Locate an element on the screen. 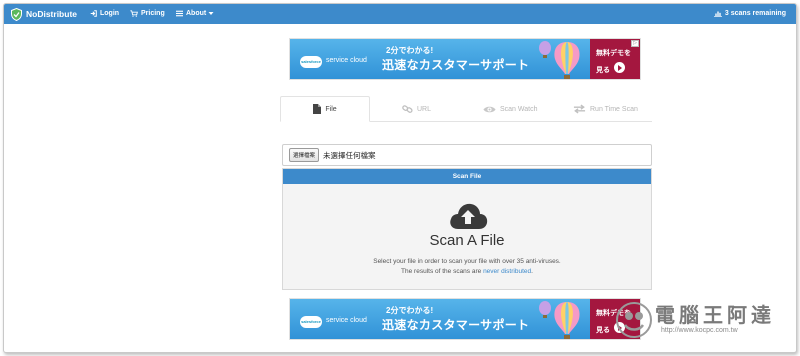 The height and width of the screenshot is (356, 800). nav-login-label: Login is located at coordinates (110, 13).